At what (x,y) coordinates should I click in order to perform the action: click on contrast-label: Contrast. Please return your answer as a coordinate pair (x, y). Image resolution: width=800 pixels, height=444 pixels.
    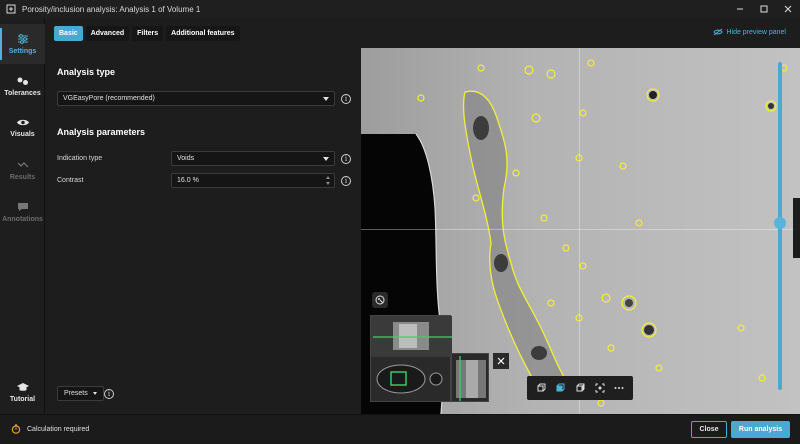
    Looking at the image, I should click on (70, 180).